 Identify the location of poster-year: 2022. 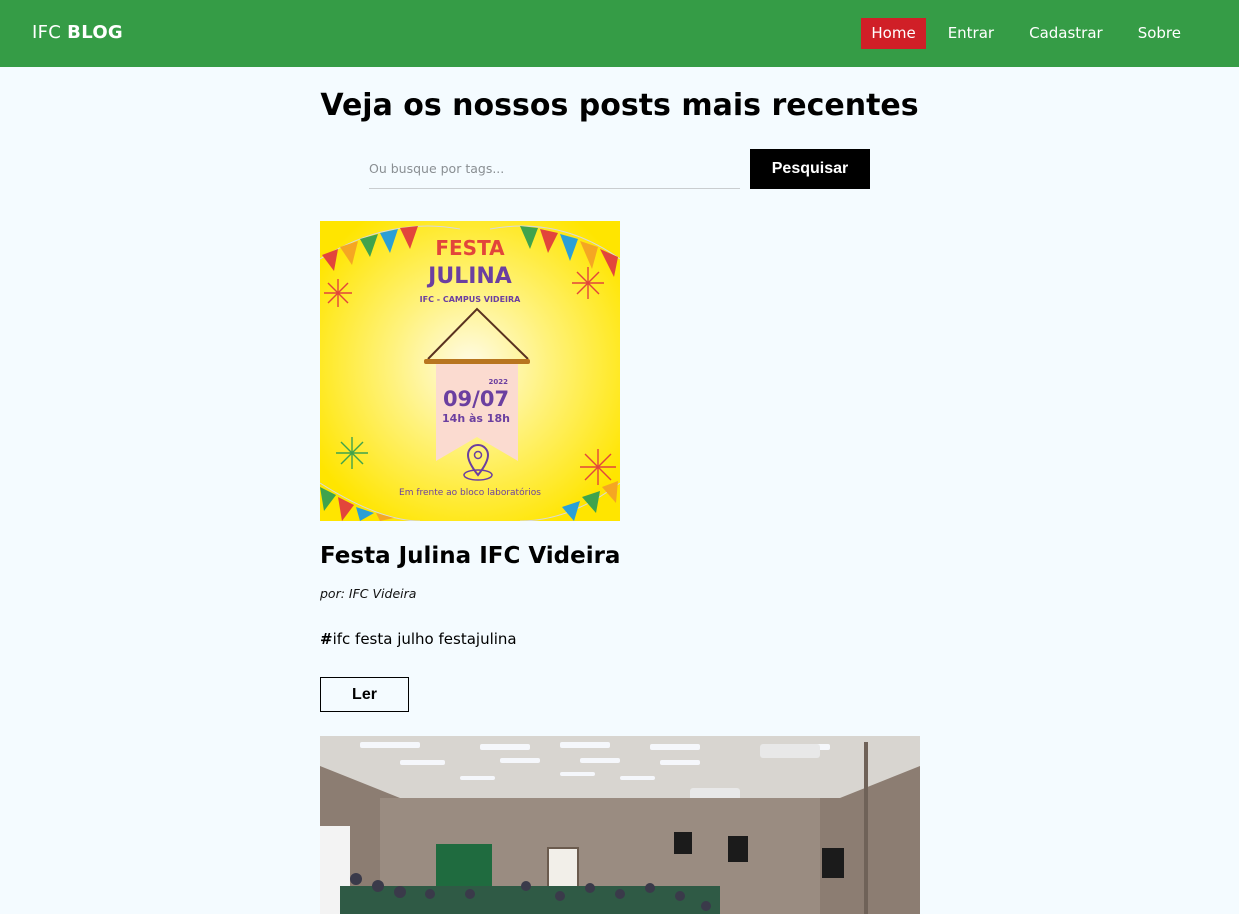
(499, 382).